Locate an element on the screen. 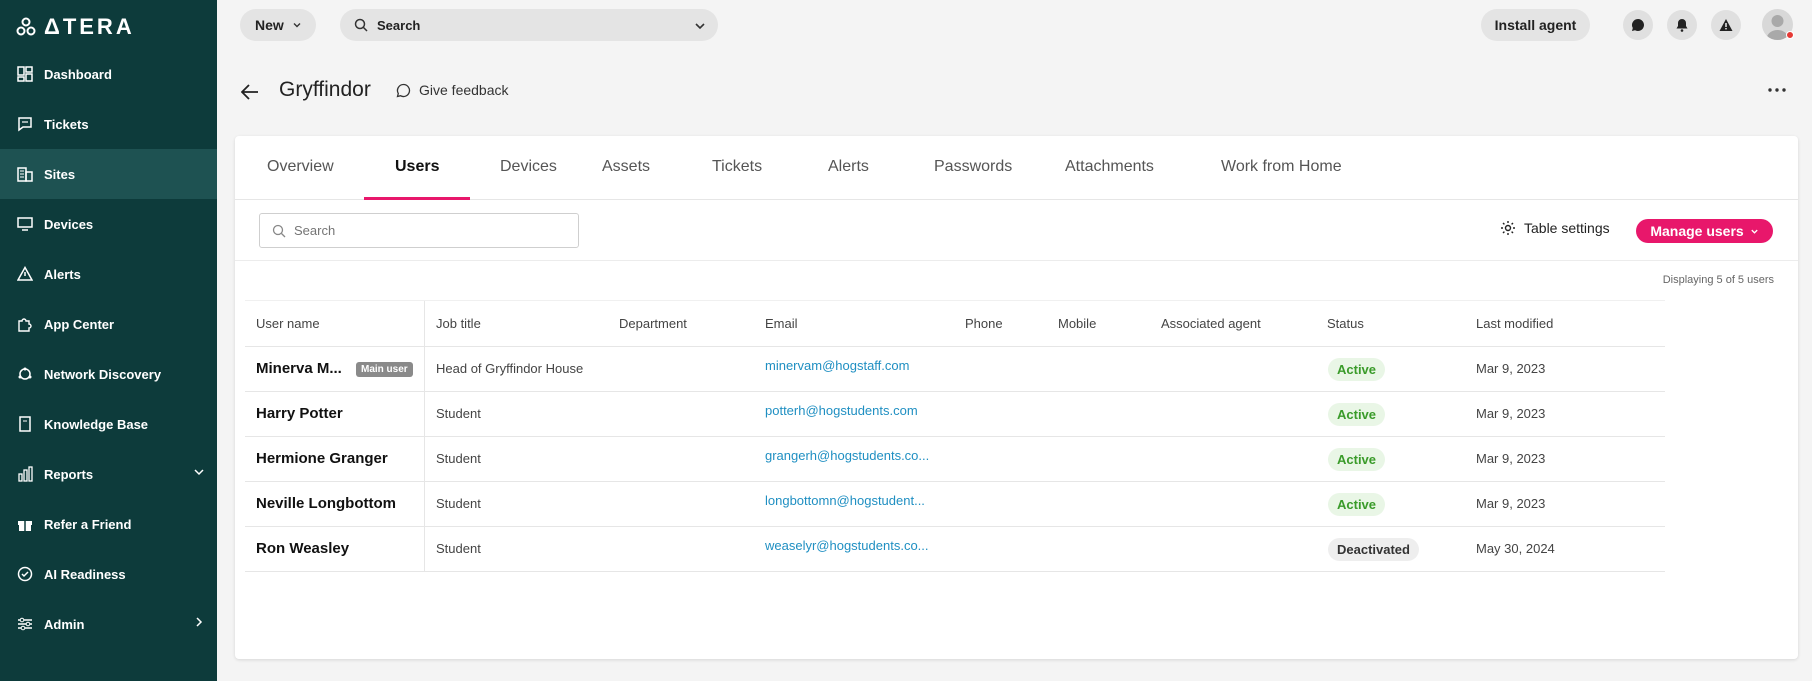 Image resolution: width=1812 pixels, height=681 pixels. sidebar-item-label: Sites is located at coordinates (60, 174).